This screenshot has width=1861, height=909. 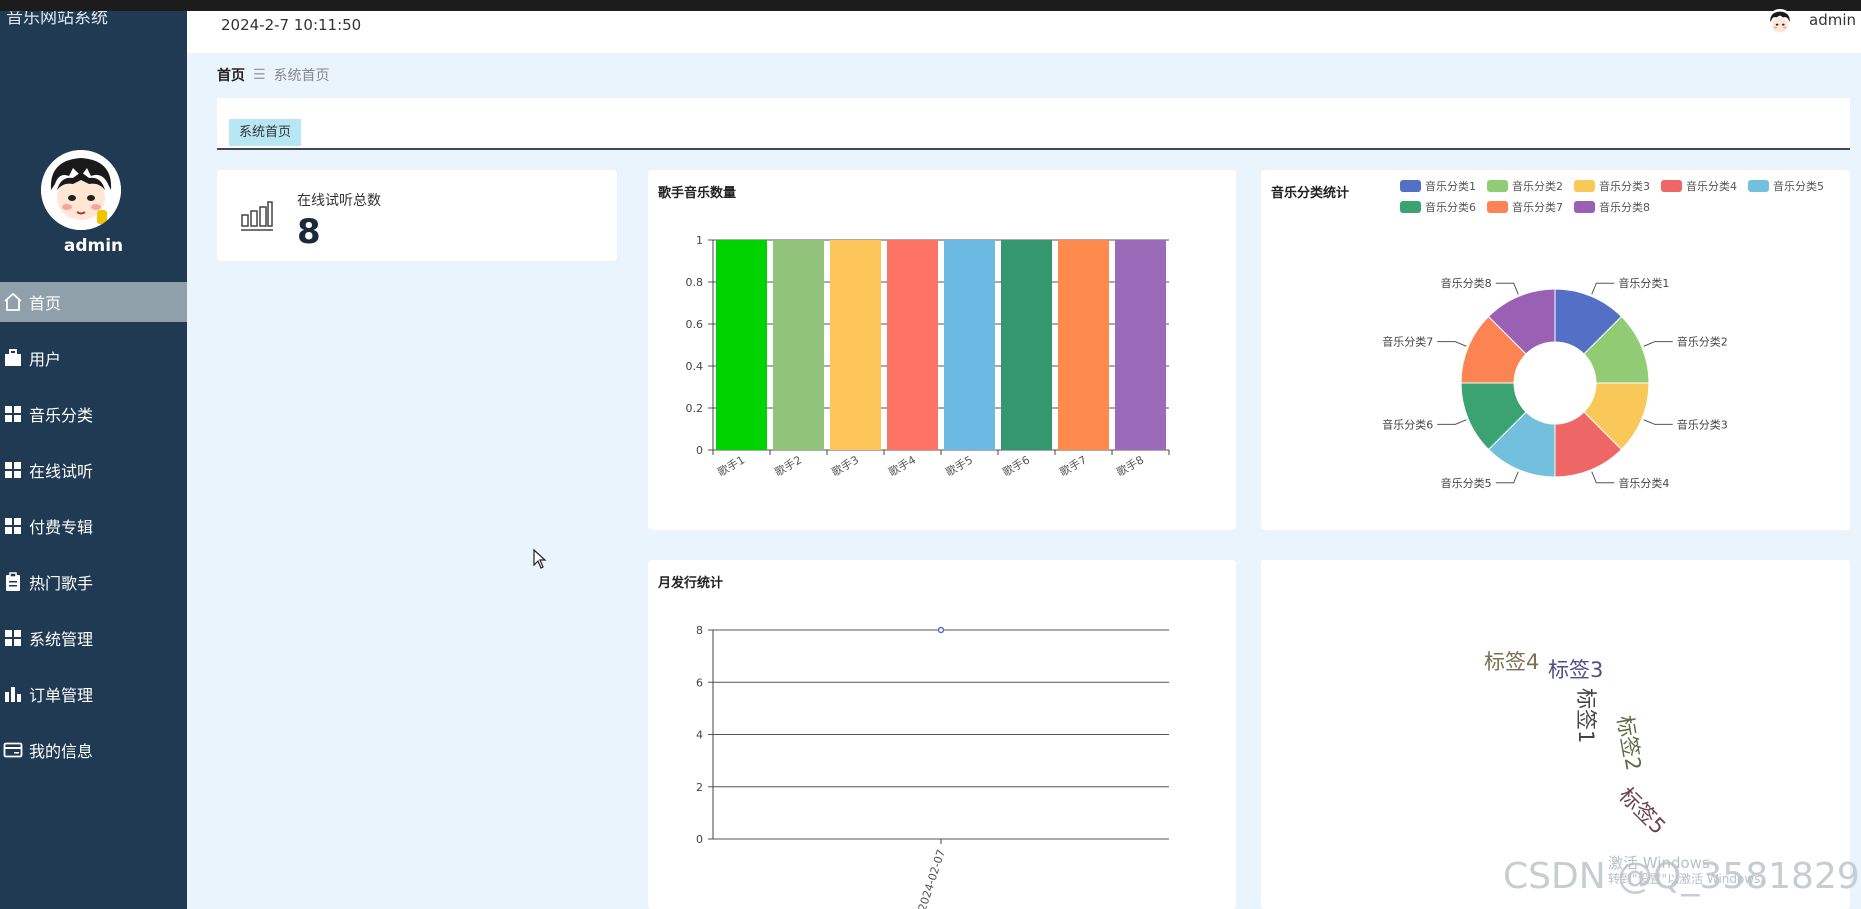 I want to click on bar-chart: 0 0.2 0.4 0.6 0.8 1 歌手1 歌手2 歌手3 歌手4 歌手5 歌手6 歌手7 歌手8, so click(x=928, y=356).